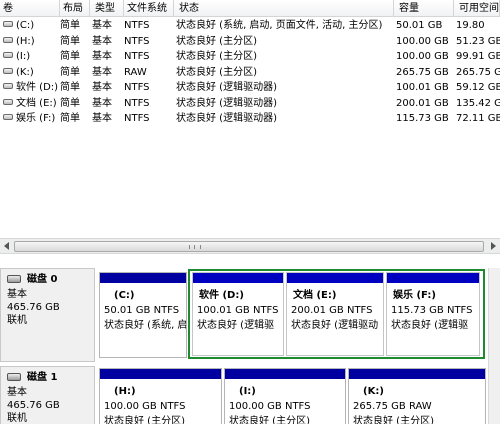 The width and height of the screenshot is (500, 424). What do you see at coordinates (33, 307) in the screenshot?
I see `disk-size: 465.76 GB` at bounding box center [33, 307].